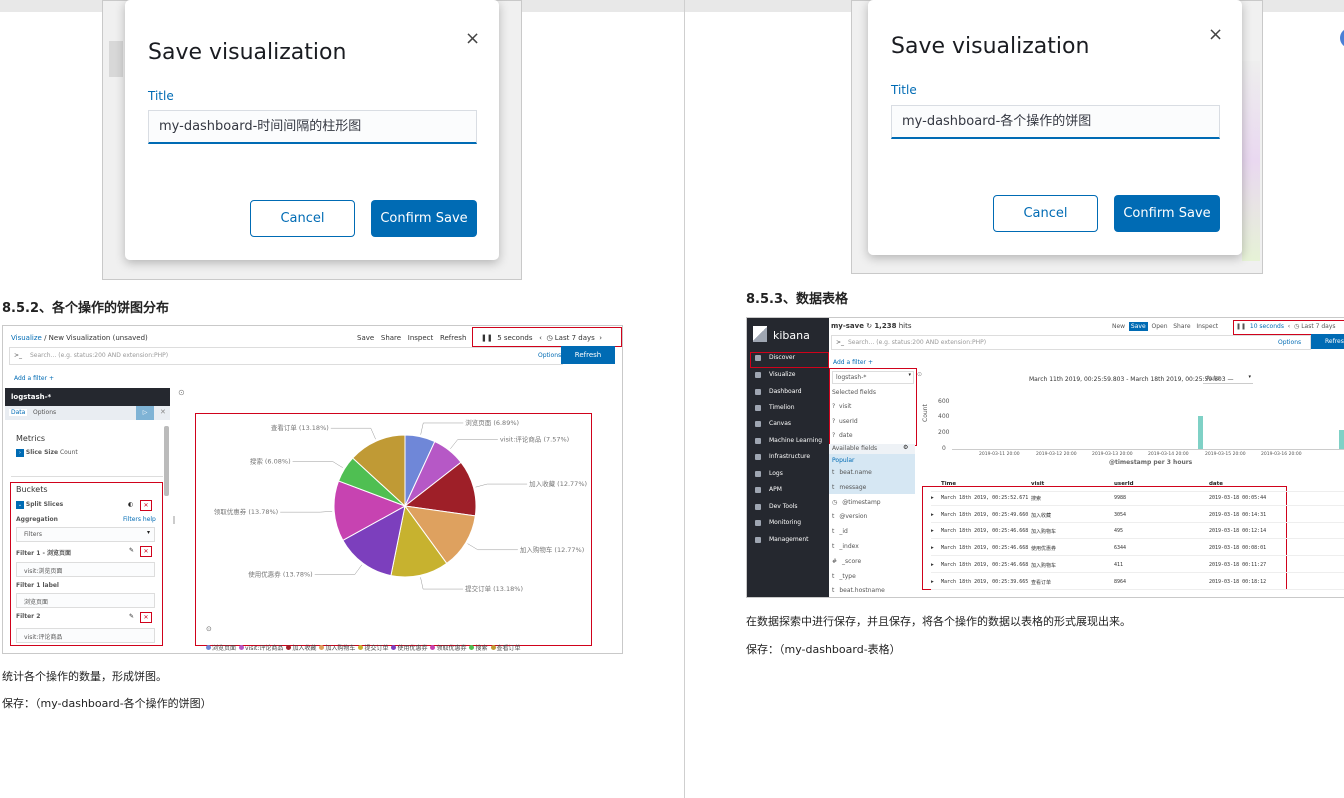 This screenshot has width=1344, height=798. I want to click on selected-field: ? date, so click(842, 435).